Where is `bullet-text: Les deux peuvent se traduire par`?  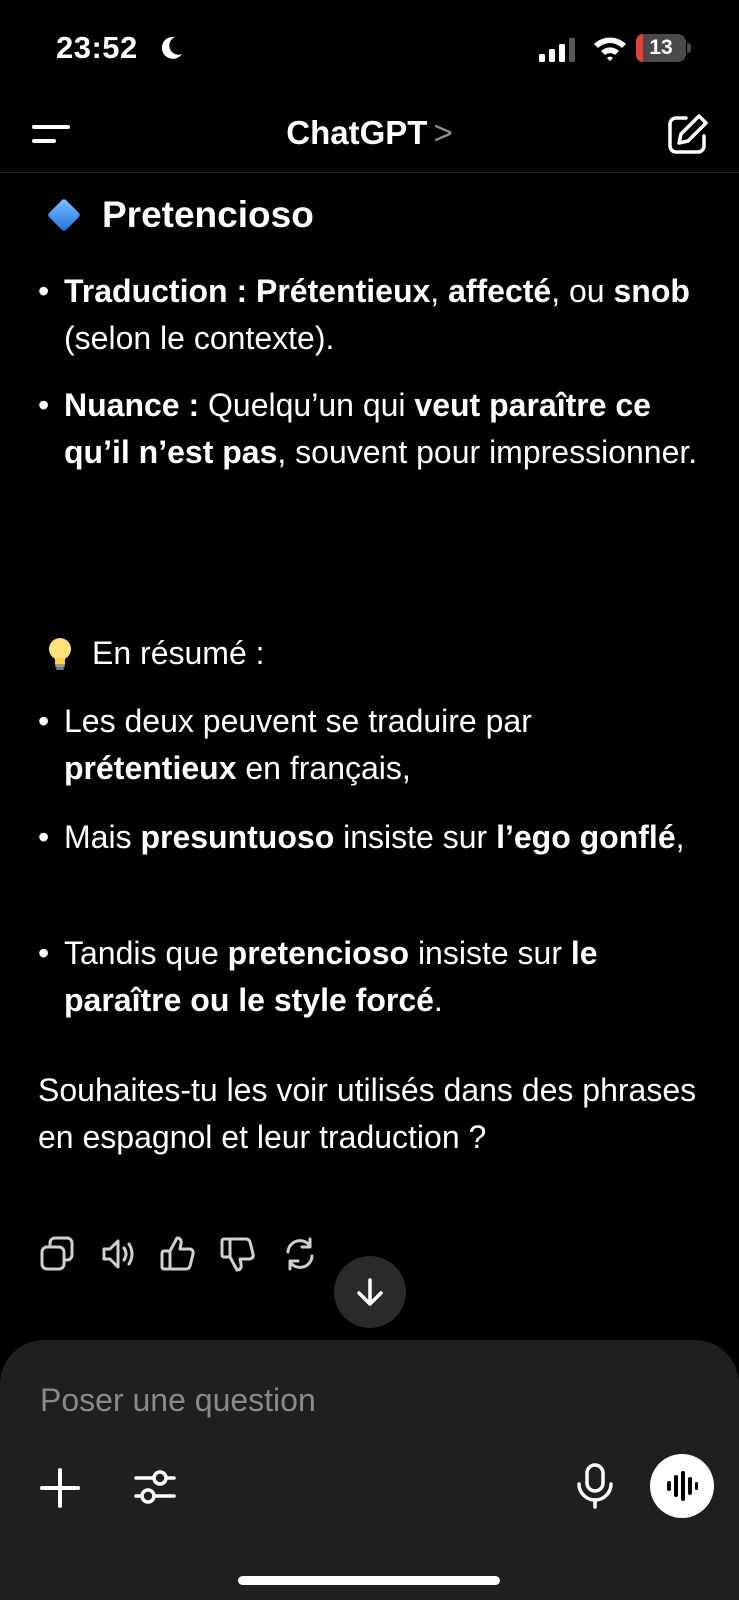
bullet-text: Les deux peuvent se traduire par is located at coordinates (298, 721).